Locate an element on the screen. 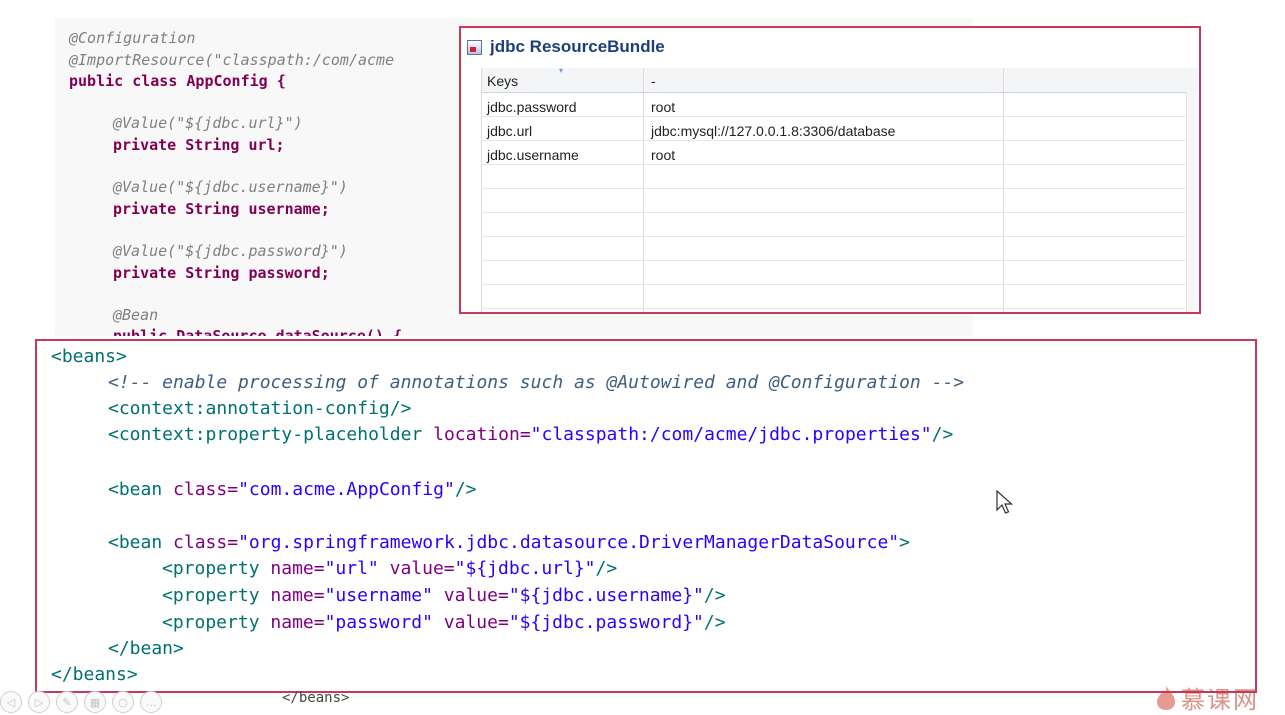 The width and height of the screenshot is (1285, 715). column-header-keys: Keys is located at coordinates (502, 81).